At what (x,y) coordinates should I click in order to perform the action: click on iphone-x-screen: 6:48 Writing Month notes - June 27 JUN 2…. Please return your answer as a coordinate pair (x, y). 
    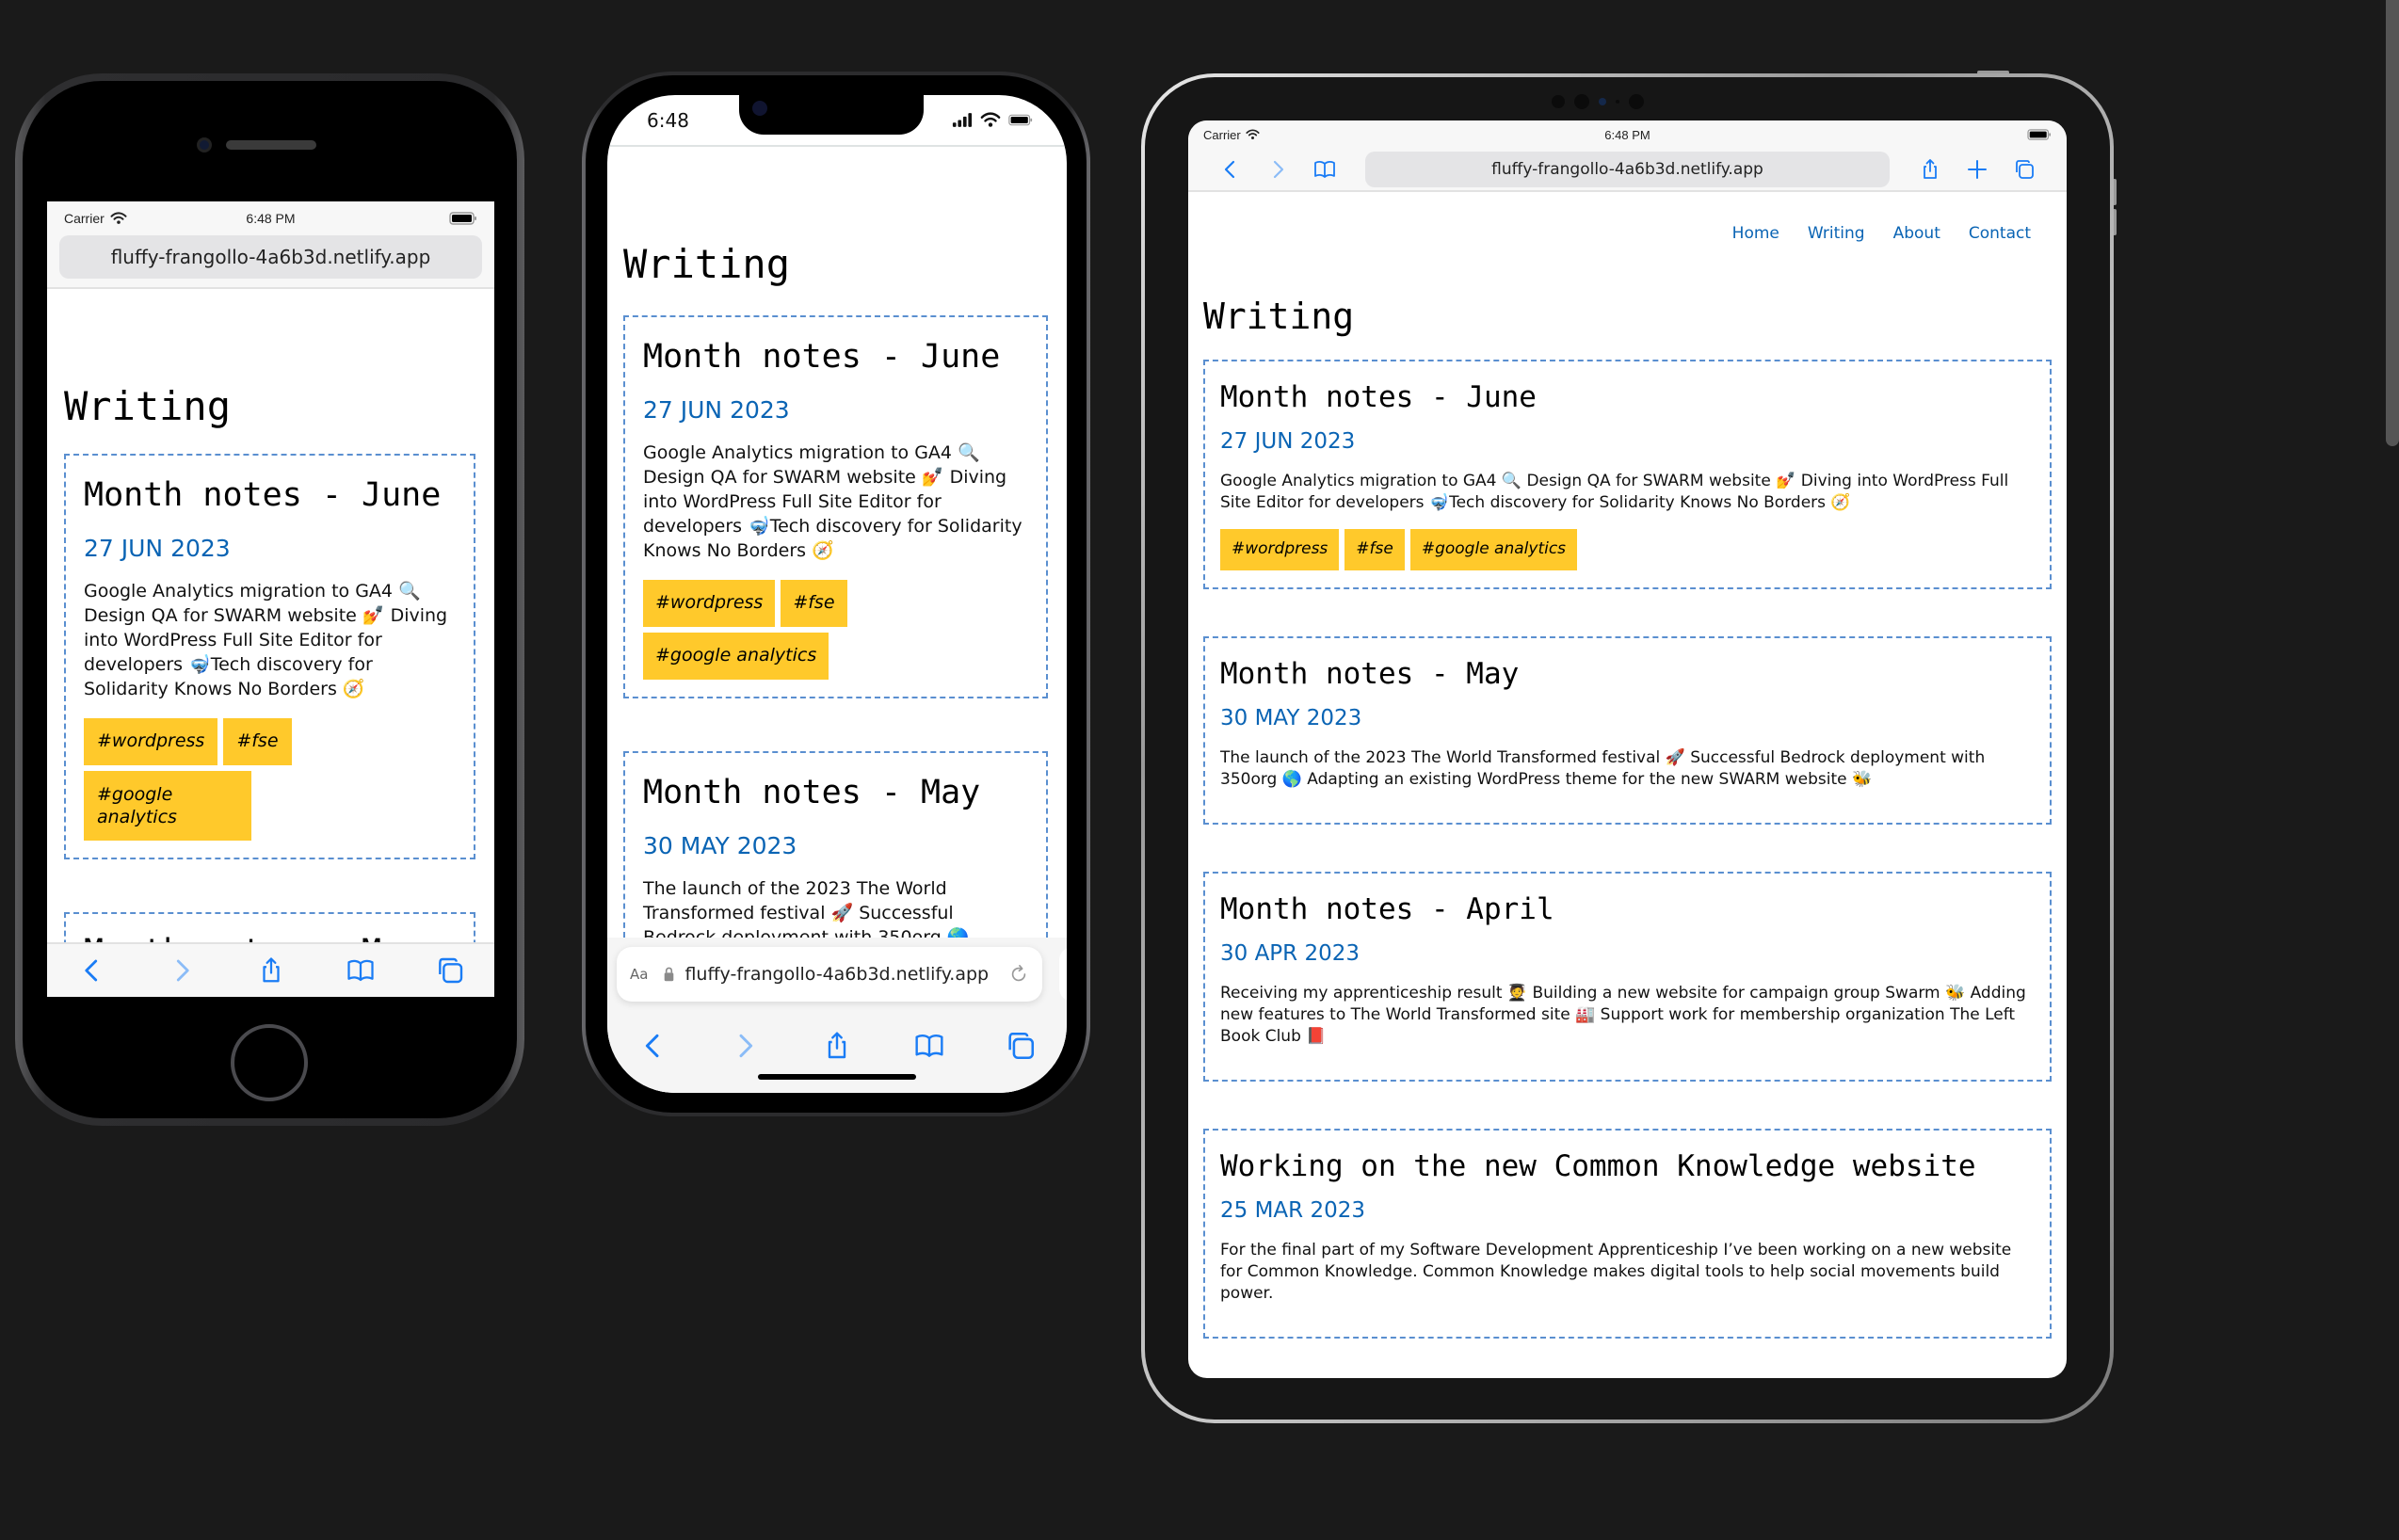
    Looking at the image, I should click on (837, 594).